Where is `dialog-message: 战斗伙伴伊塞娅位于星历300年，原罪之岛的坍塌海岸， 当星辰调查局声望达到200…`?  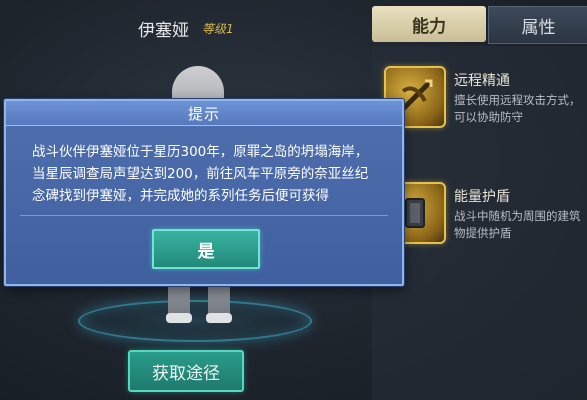
dialog-message: 战斗伙伴伊塞娅位于星历300年，原罪之岛的坍塌海岸， 当星辰调查局声望达到200… is located at coordinates (200, 174).